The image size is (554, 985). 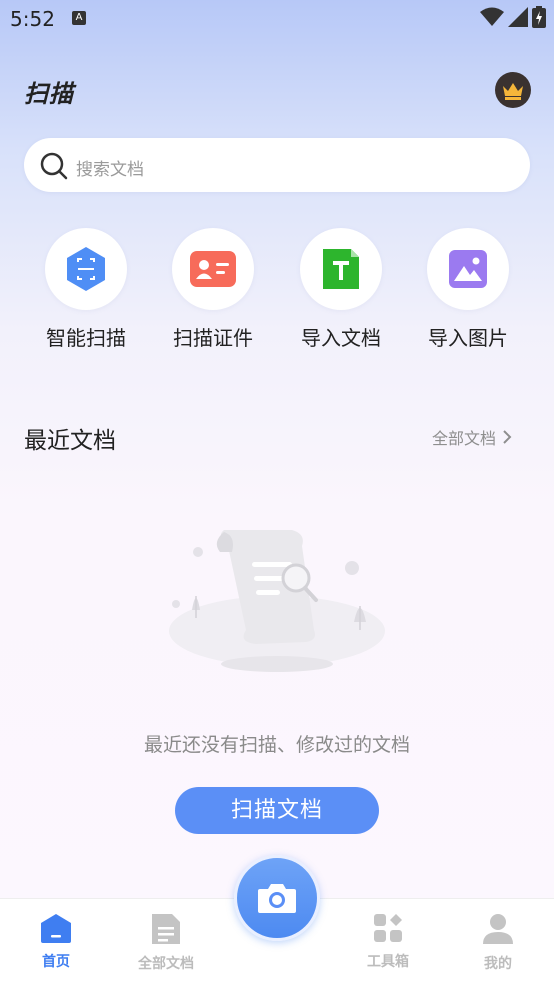 I want to click on import-document-icon, so click(x=341, y=269).